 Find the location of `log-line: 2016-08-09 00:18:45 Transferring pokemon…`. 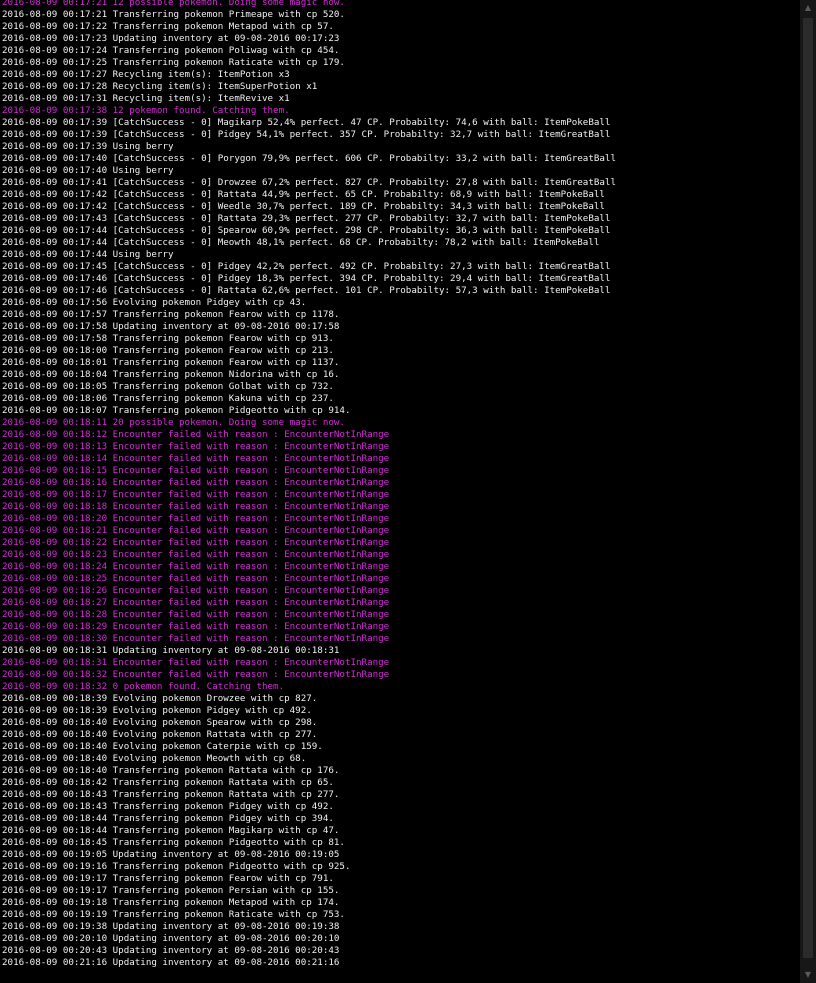

log-line: 2016-08-09 00:18:45 Transferring pokemon… is located at coordinates (173, 842).